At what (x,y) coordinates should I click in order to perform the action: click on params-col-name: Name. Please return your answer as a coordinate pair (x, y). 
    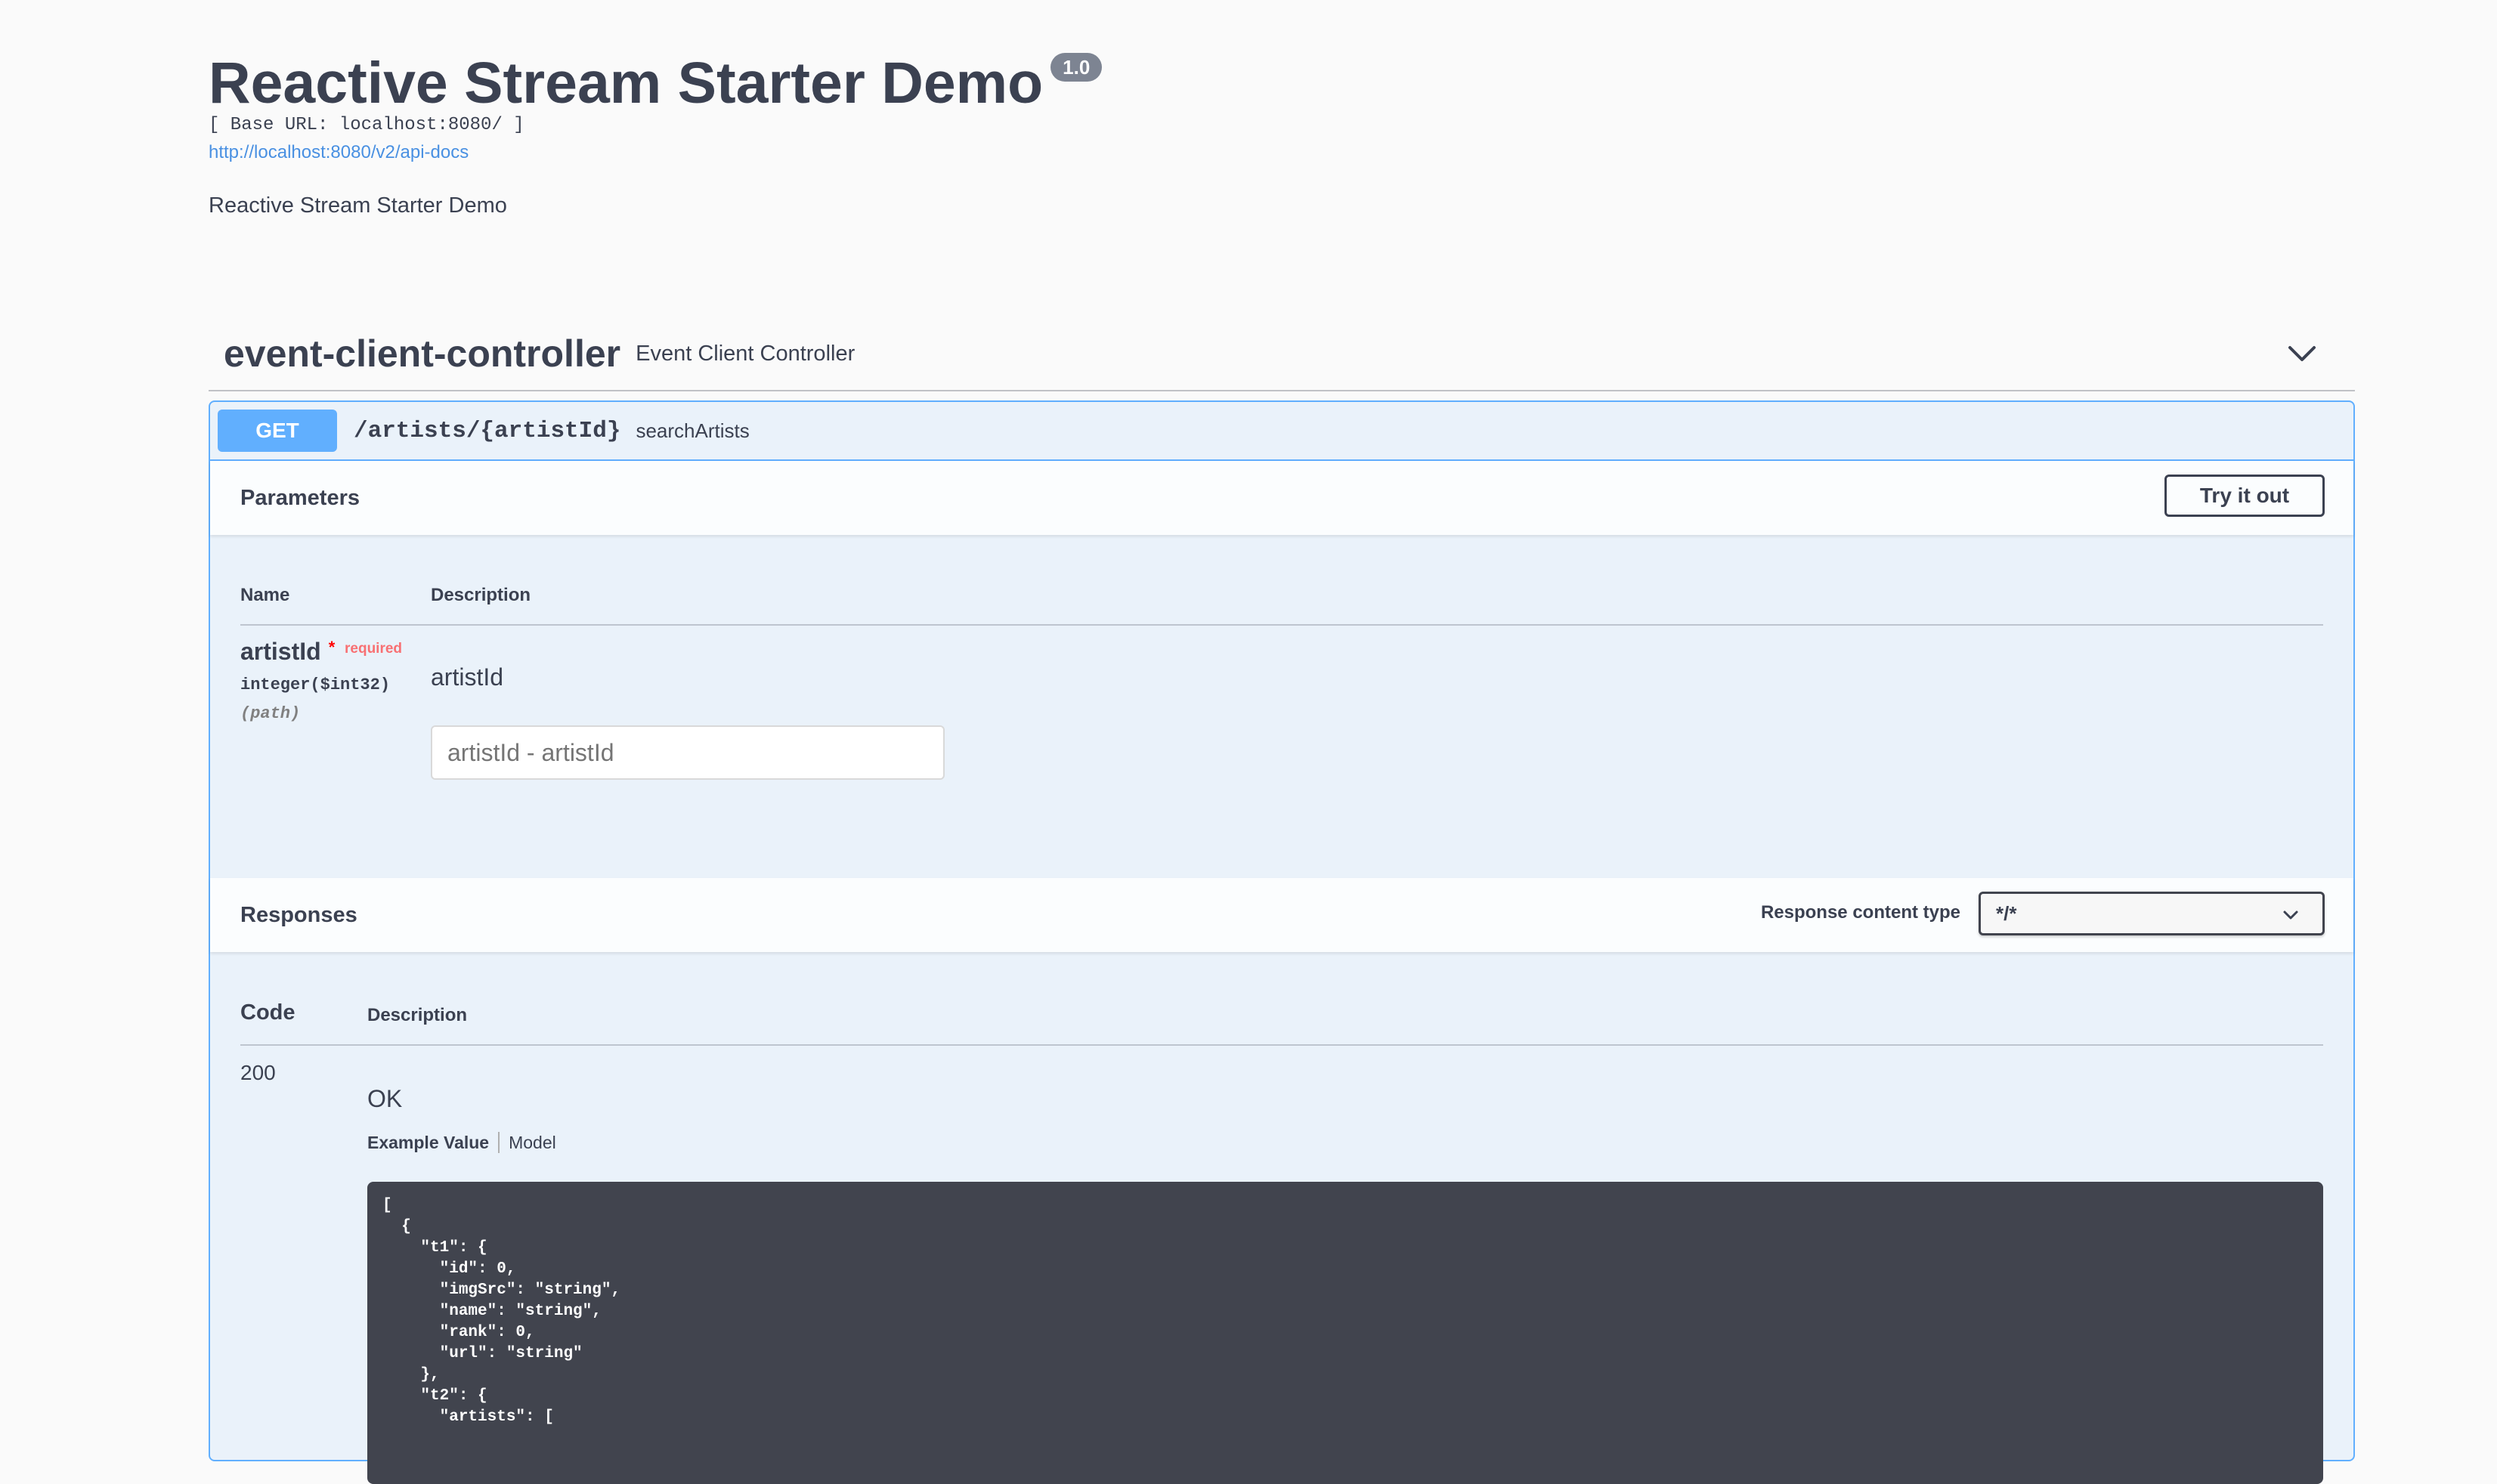
    Looking at the image, I should click on (265, 595).